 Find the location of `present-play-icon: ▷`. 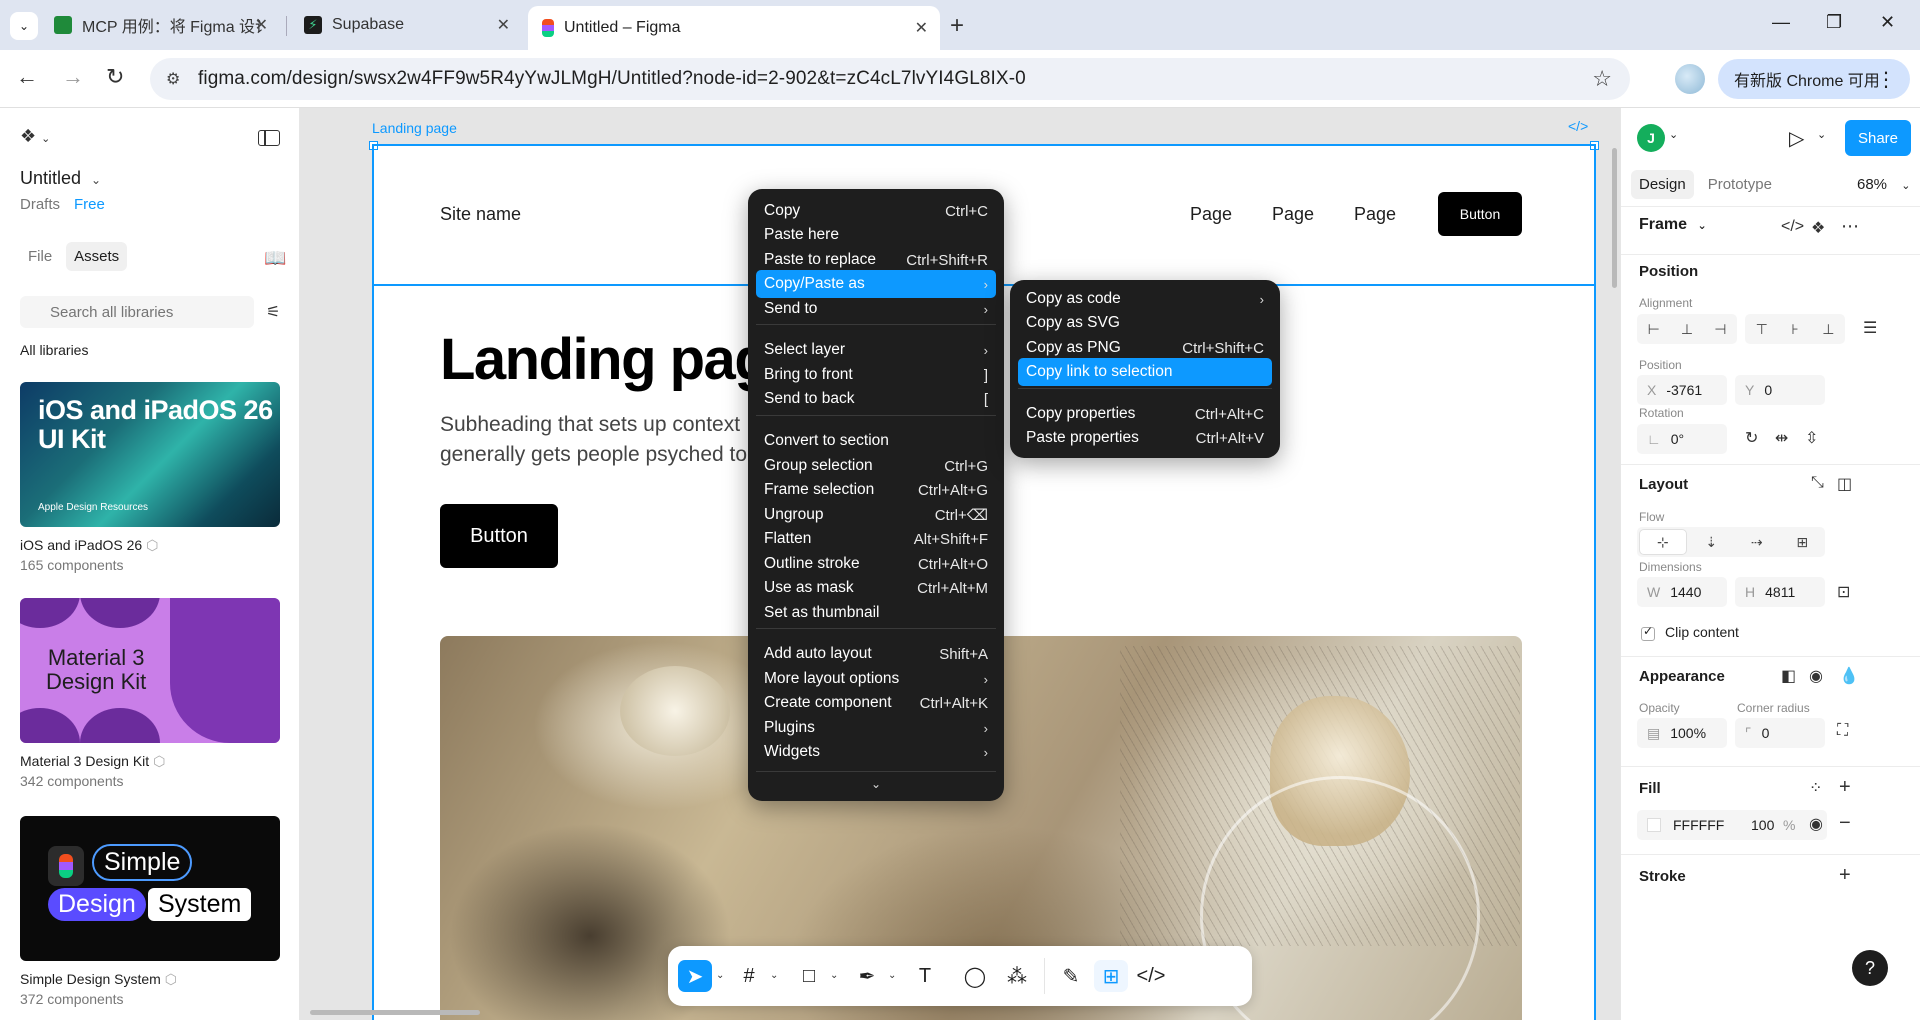

present-play-icon: ▷ is located at coordinates (1796, 138).